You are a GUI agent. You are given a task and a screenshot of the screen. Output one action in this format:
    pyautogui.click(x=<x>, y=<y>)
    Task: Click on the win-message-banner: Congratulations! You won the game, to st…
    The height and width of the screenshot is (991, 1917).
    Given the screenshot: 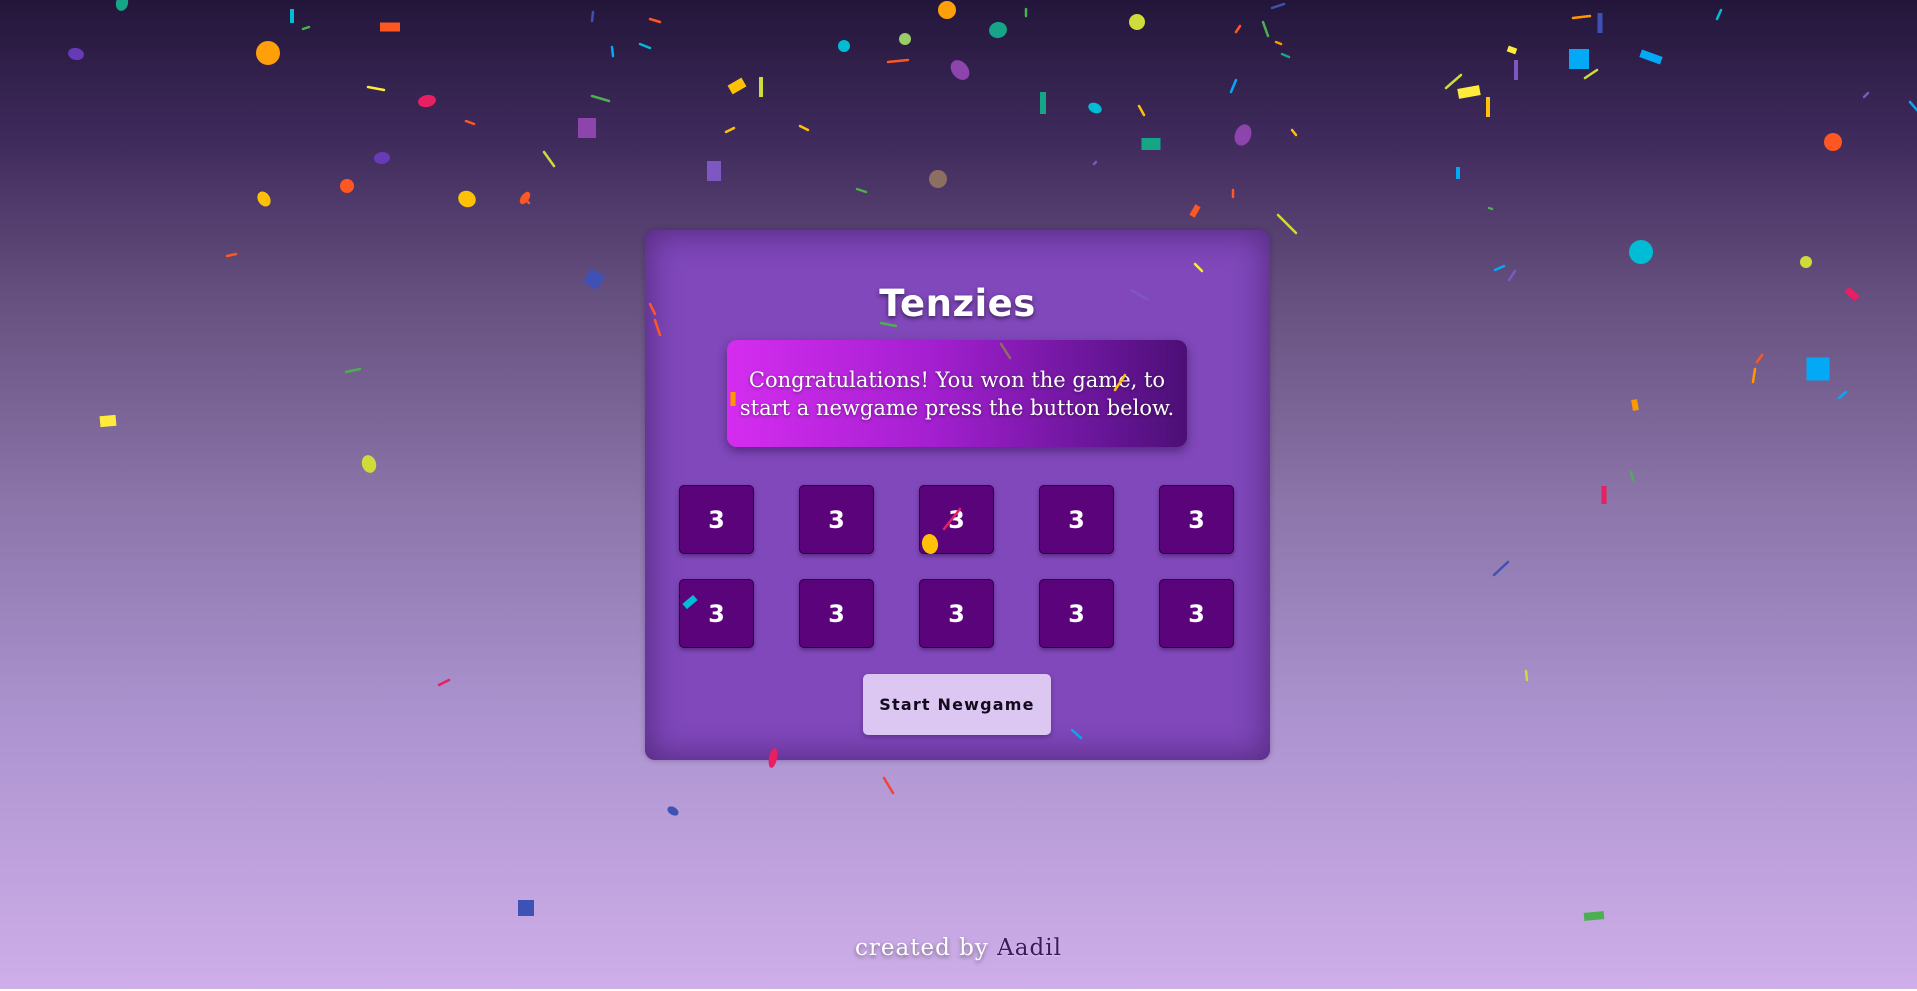 What is the action you would take?
    pyautogui.click(x=957, y=393)
    